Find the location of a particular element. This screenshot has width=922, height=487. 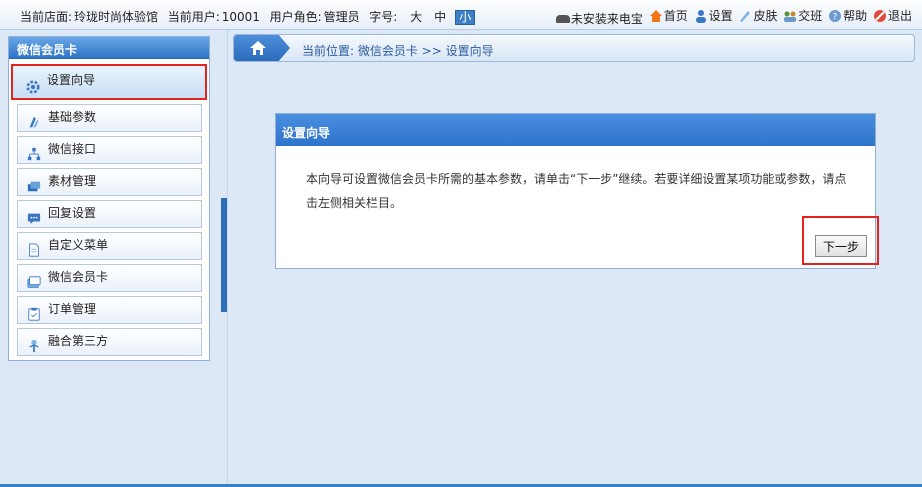

sidebar-item-member-card: 微信会员卡 is located at coordinates (109, 278).